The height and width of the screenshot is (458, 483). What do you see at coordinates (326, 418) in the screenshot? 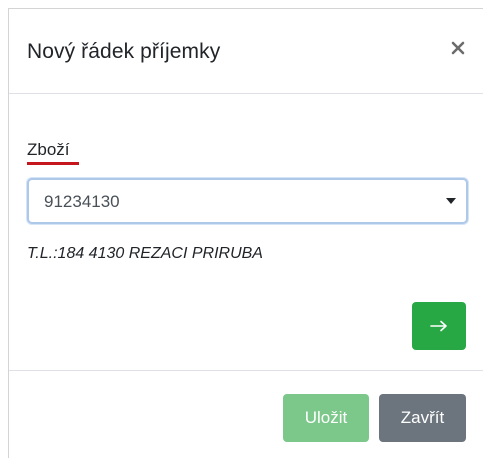
I see `save-button: Uložit` at bounding box center [326, 418].